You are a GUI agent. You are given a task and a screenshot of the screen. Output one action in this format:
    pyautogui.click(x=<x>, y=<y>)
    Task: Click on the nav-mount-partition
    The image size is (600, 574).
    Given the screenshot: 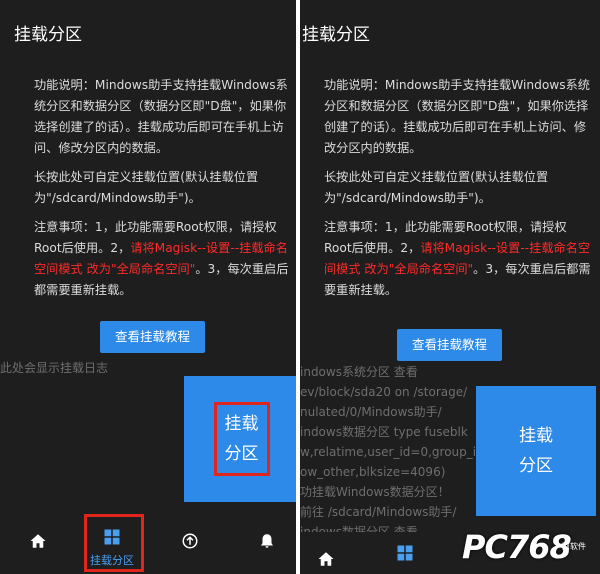 What is the action you would take?
    pyautogui.click(x=405, y=555)
    